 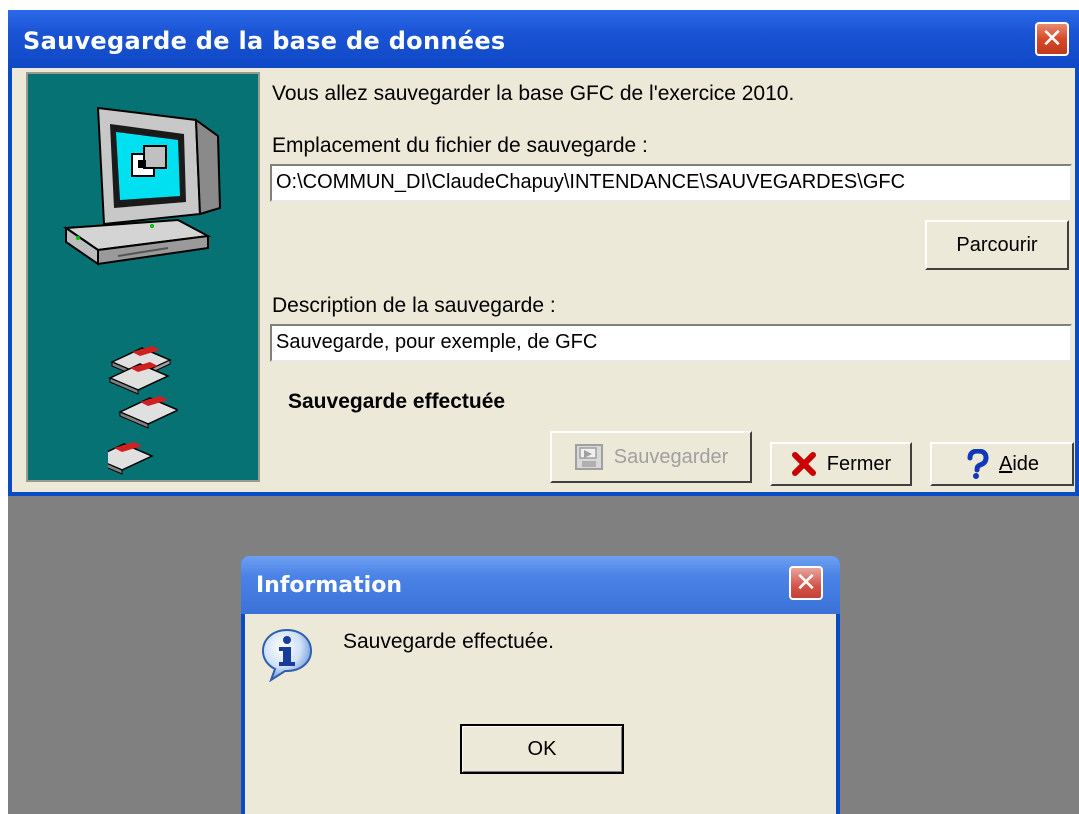 What do you see at coordinates (264, 41) in the screenshot?
I see `window-title: Sauvegarde de la base de données` at bounding box center [264, 41].